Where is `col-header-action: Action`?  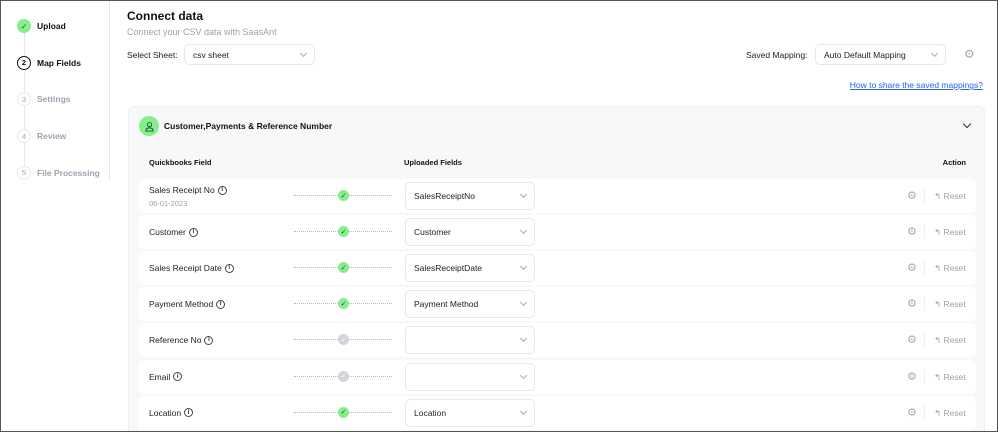
col-header-action: Action is located at coordinates (954, 162).